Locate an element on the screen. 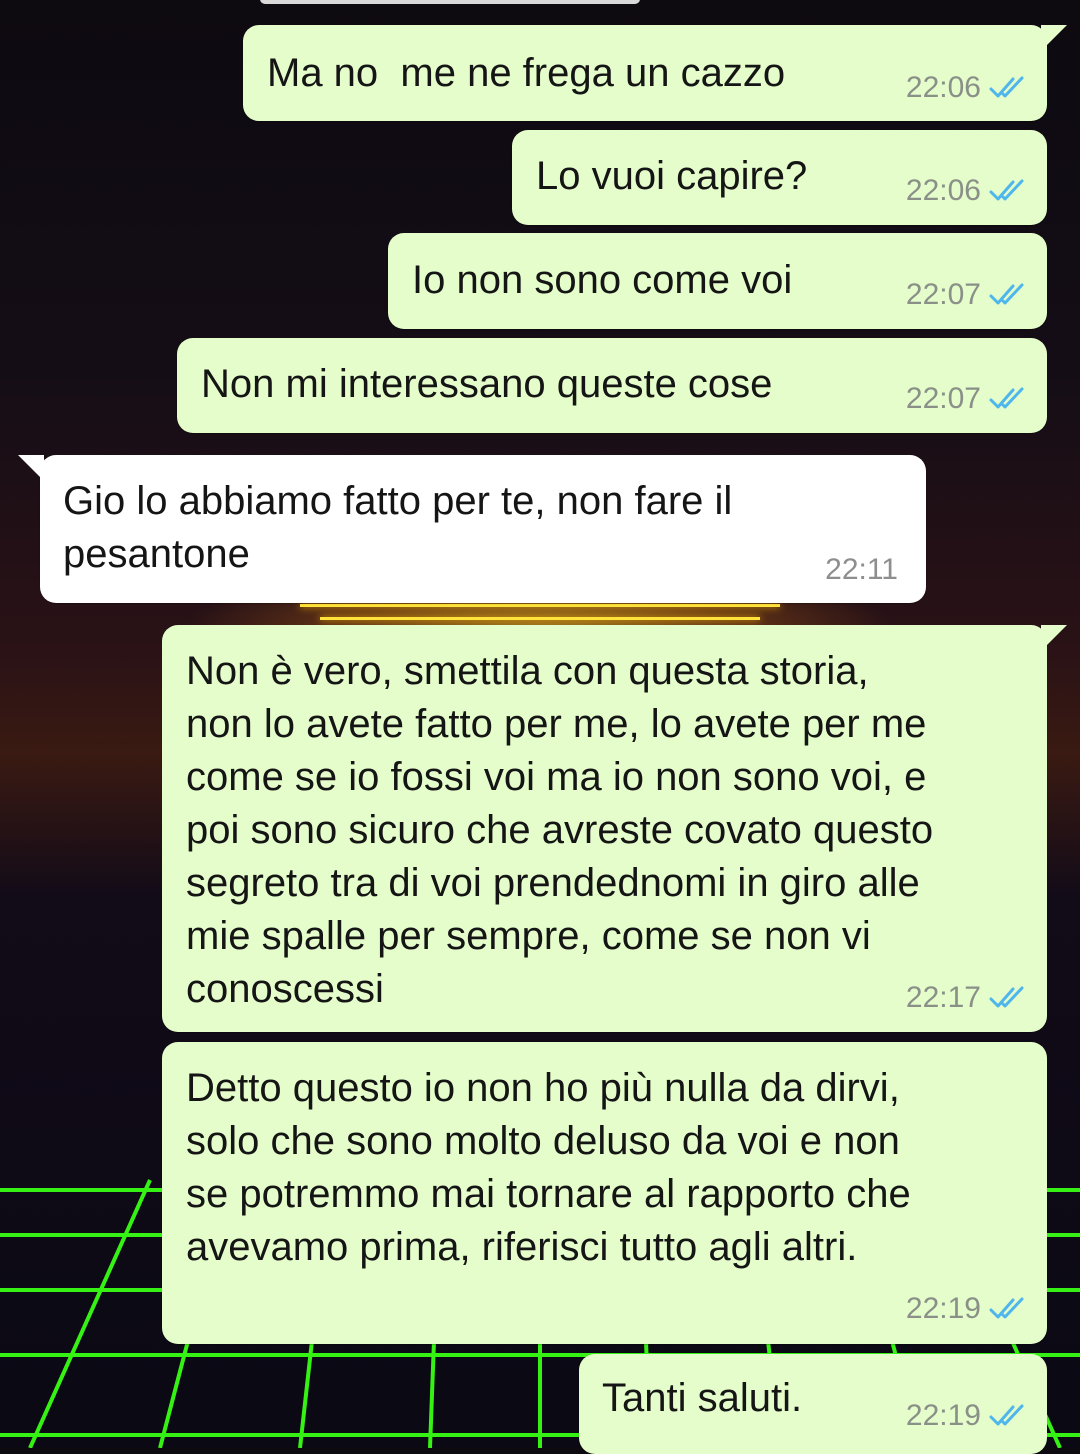  message-bubble-outgoing: Io non sono come voi 22:07 is located at coordinates (717, 281).